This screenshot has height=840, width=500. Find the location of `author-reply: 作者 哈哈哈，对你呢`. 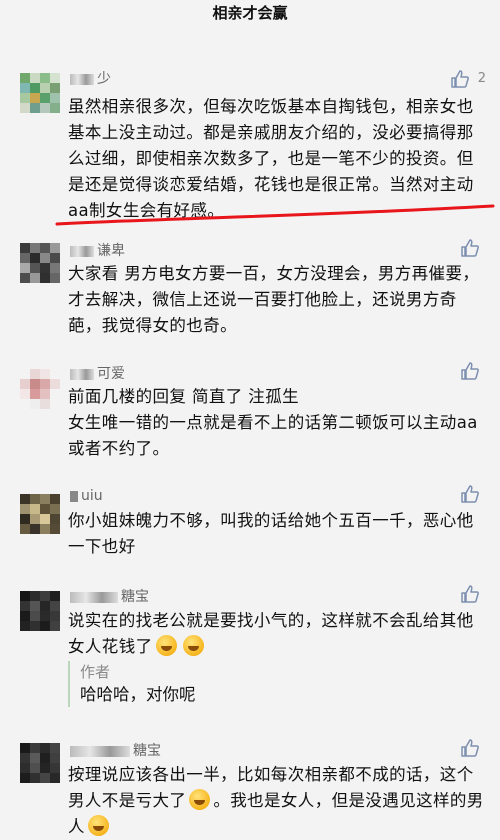

author-reply: 作者 哈哈哈，对你呢 is located at coordinates (269, 684).